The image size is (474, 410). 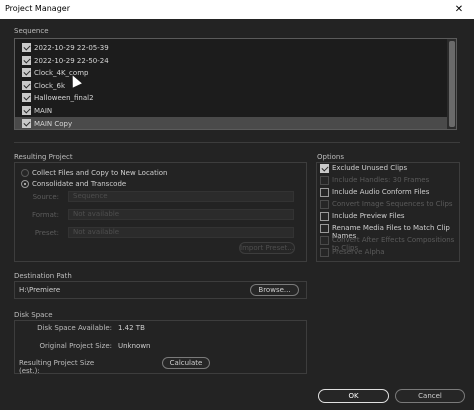 I want to click on disk-space-label: Disk Space, so click(x=33, y=315).